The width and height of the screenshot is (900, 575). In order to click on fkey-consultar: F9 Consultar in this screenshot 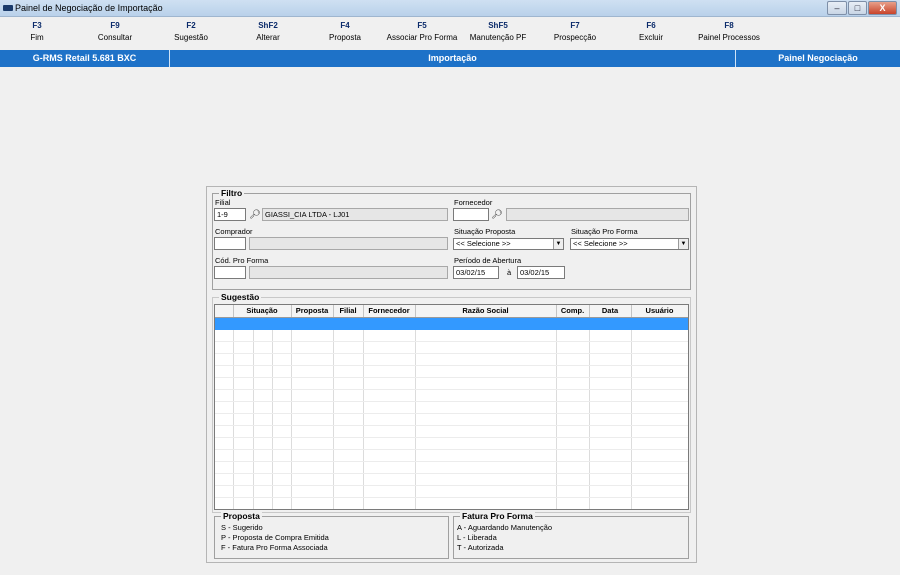, I will do `click(115, 31)`.